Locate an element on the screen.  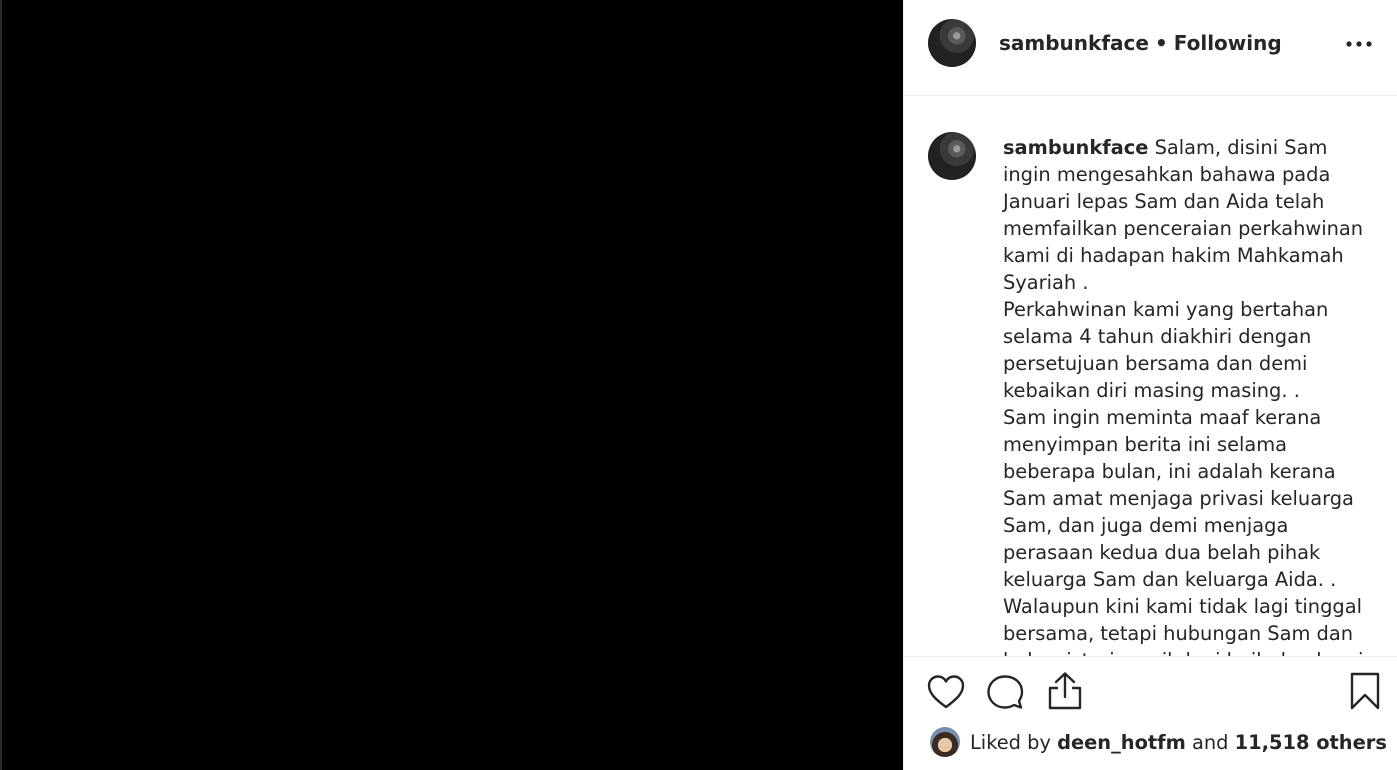
bookmark-icon is located at coordinates (1365, 691).